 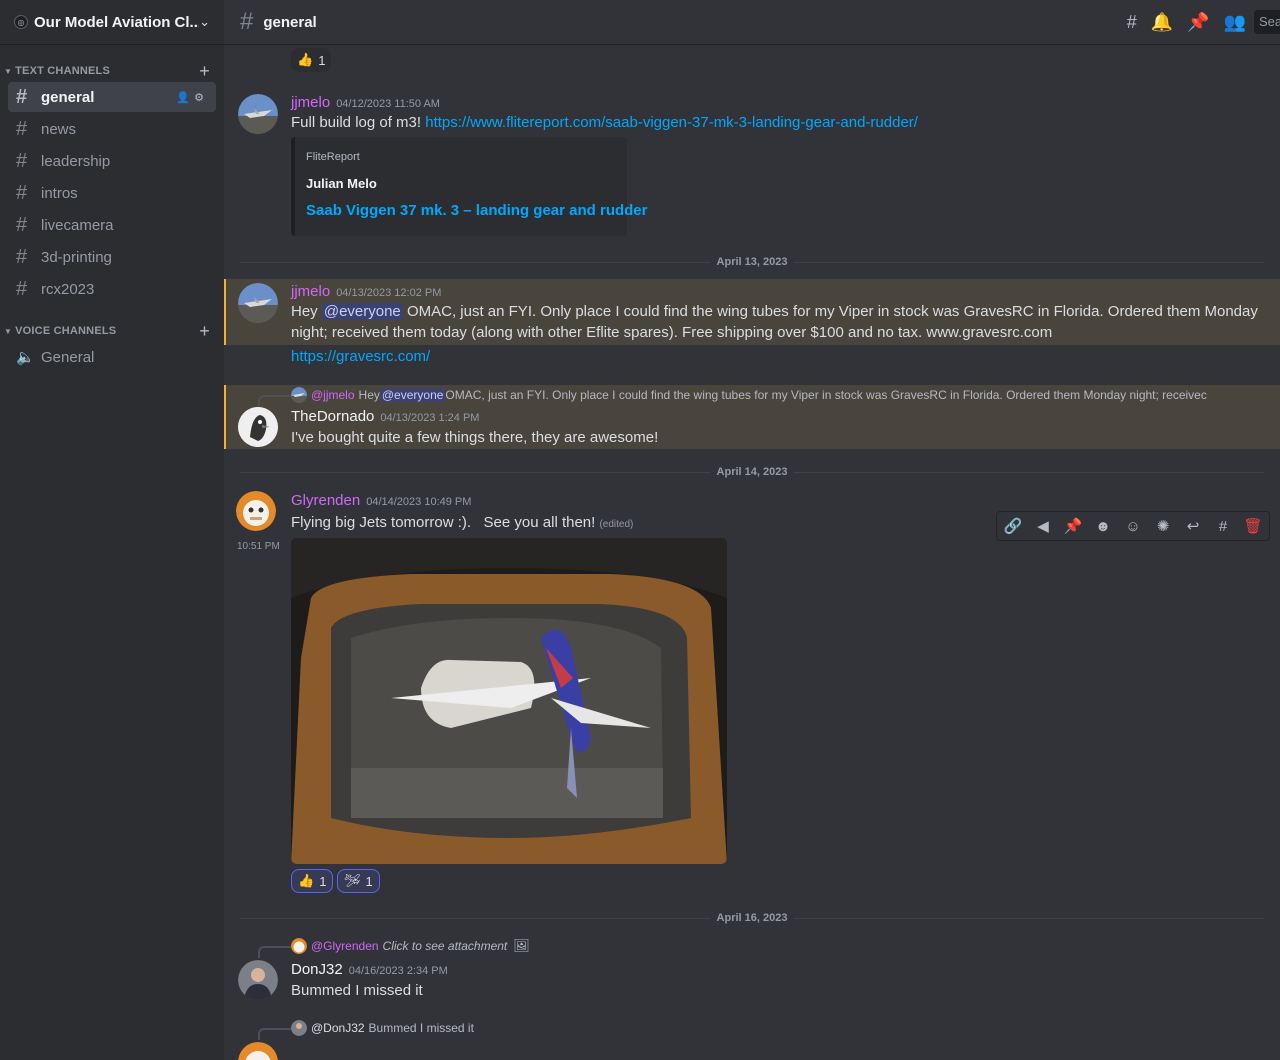 What do you see at coordinates (1103, 526) in the screenshot?
I see `add-reaction-icon: ☻` at bounding box center [1103, 526].